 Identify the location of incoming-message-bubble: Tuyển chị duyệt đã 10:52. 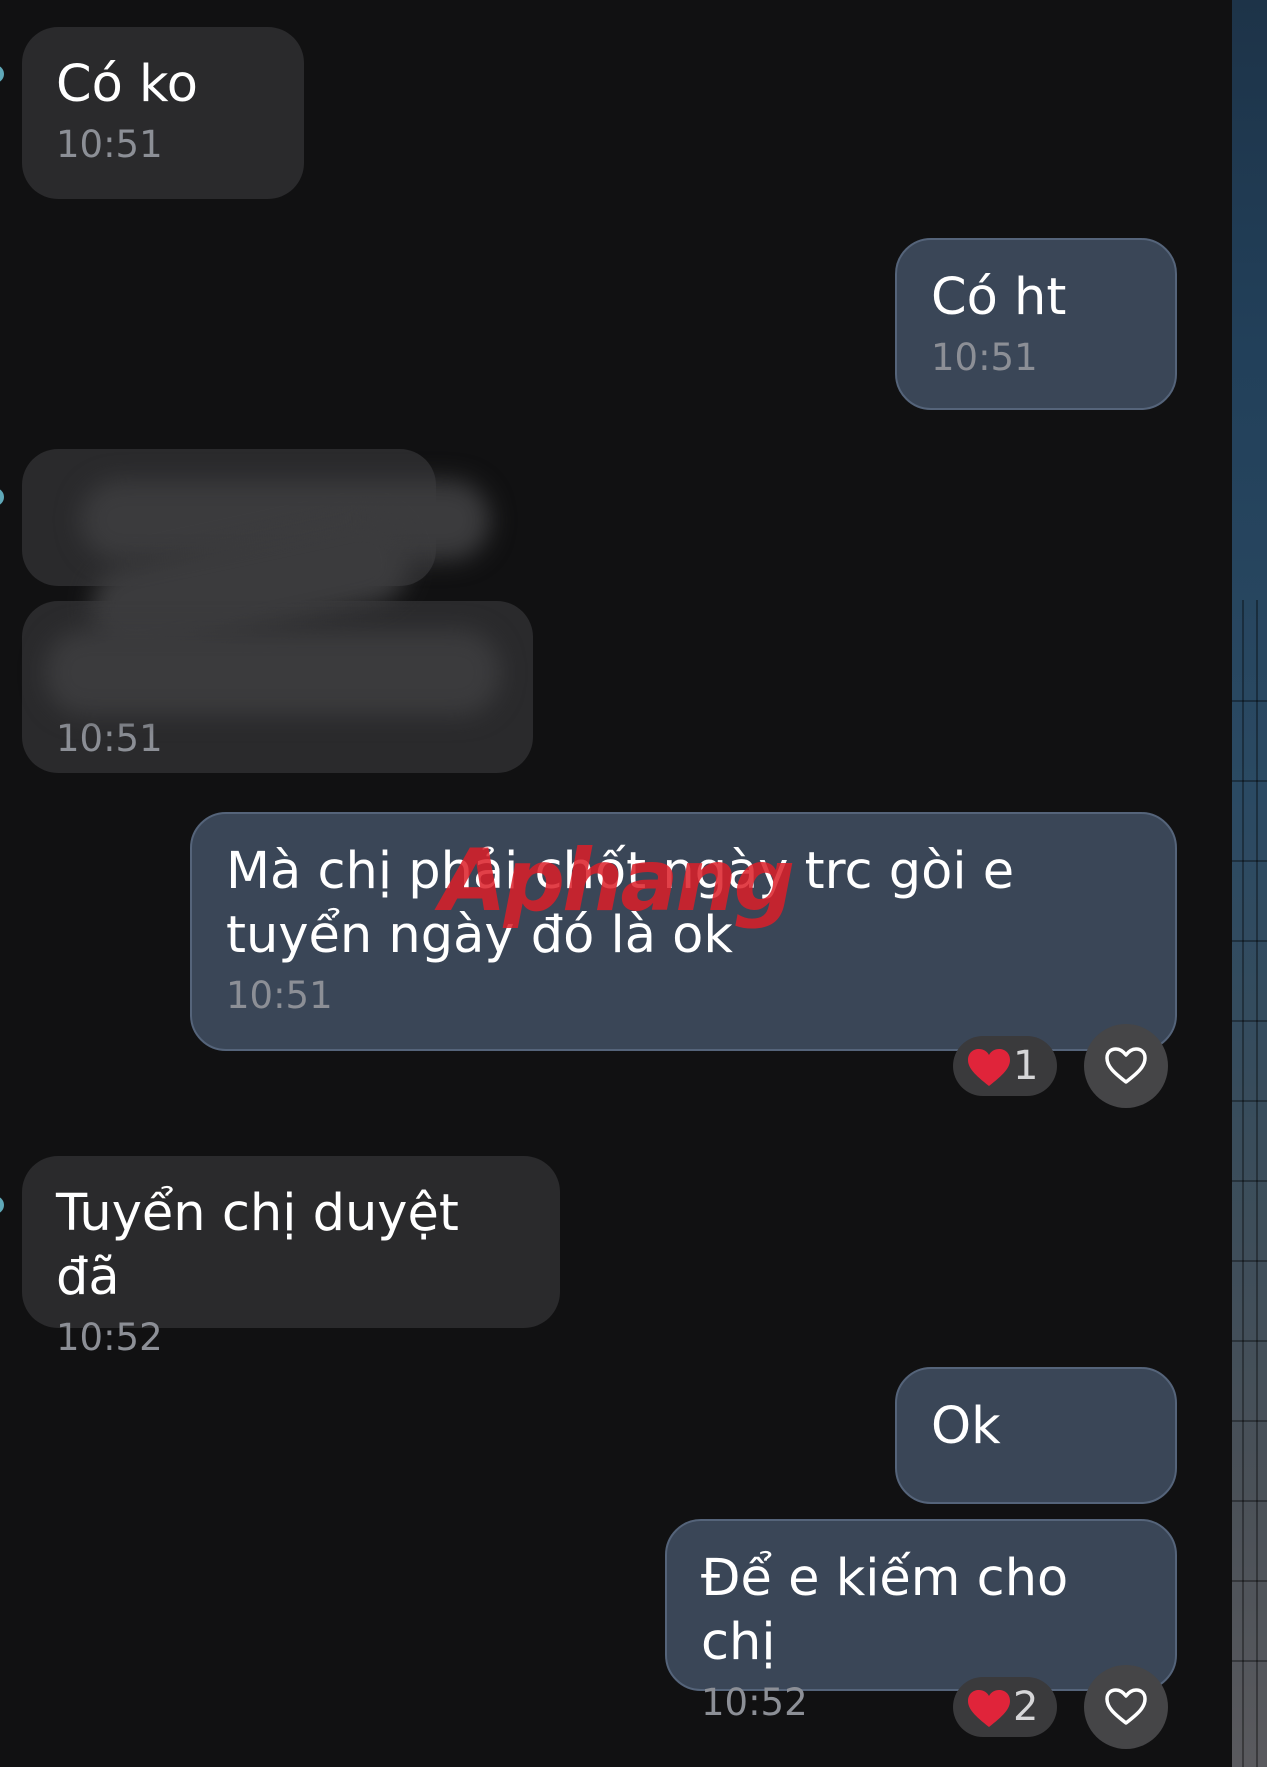
(291, 1257).